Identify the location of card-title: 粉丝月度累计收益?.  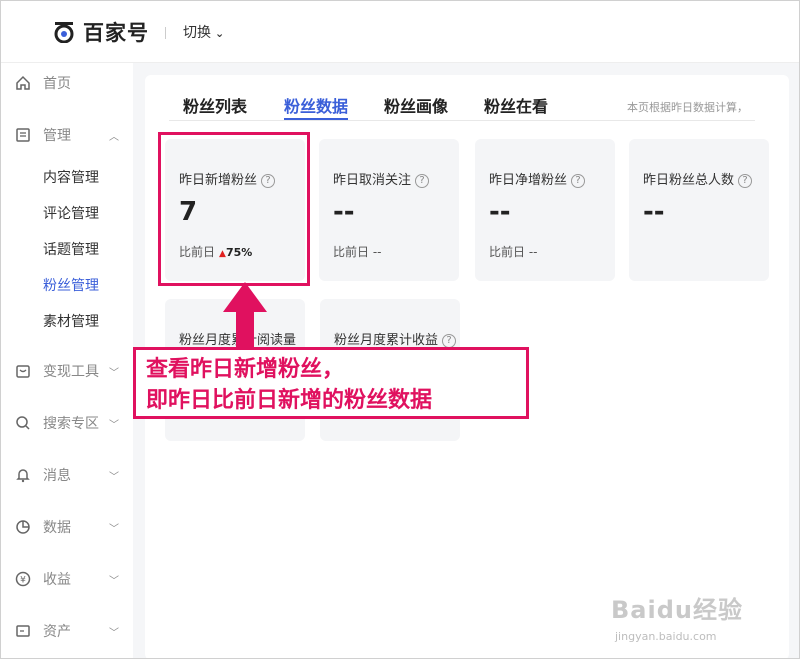
(395, 338).